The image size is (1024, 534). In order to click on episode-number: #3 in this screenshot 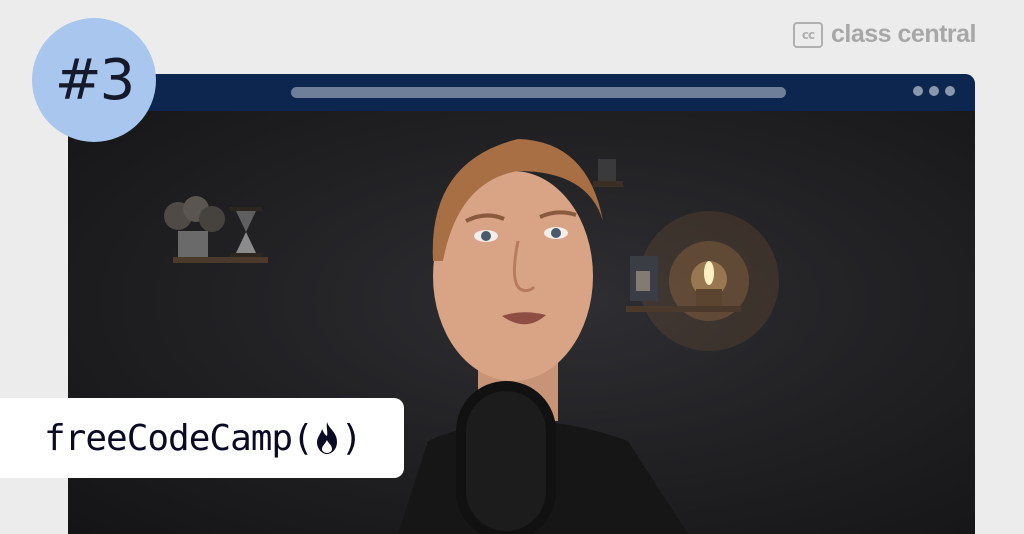, I will do `click(95, 80)`.